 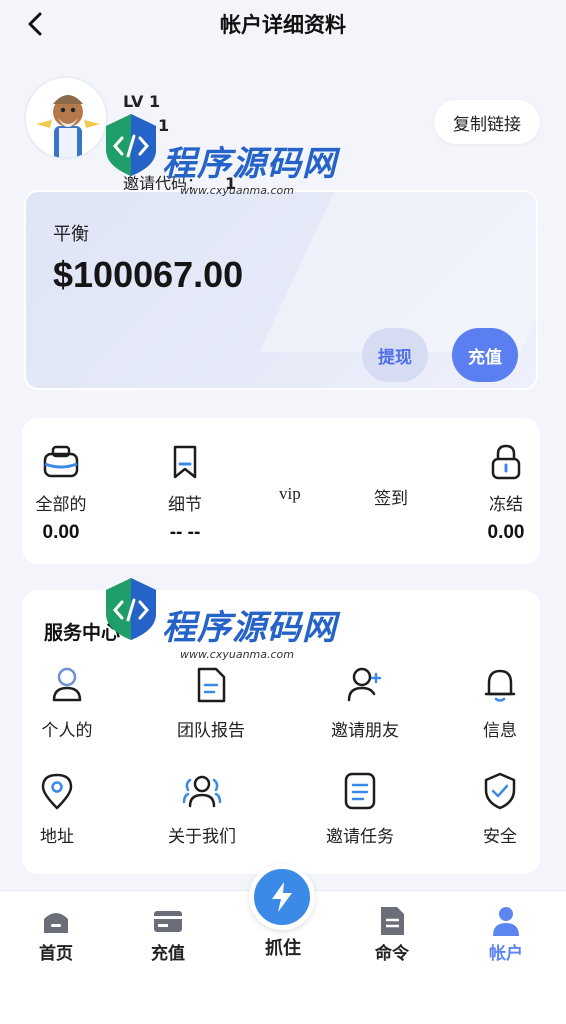 What do you see at coordinates (365, 685) in the screenshot?
I see `add-user-icon` at bounding box center [365, 685].